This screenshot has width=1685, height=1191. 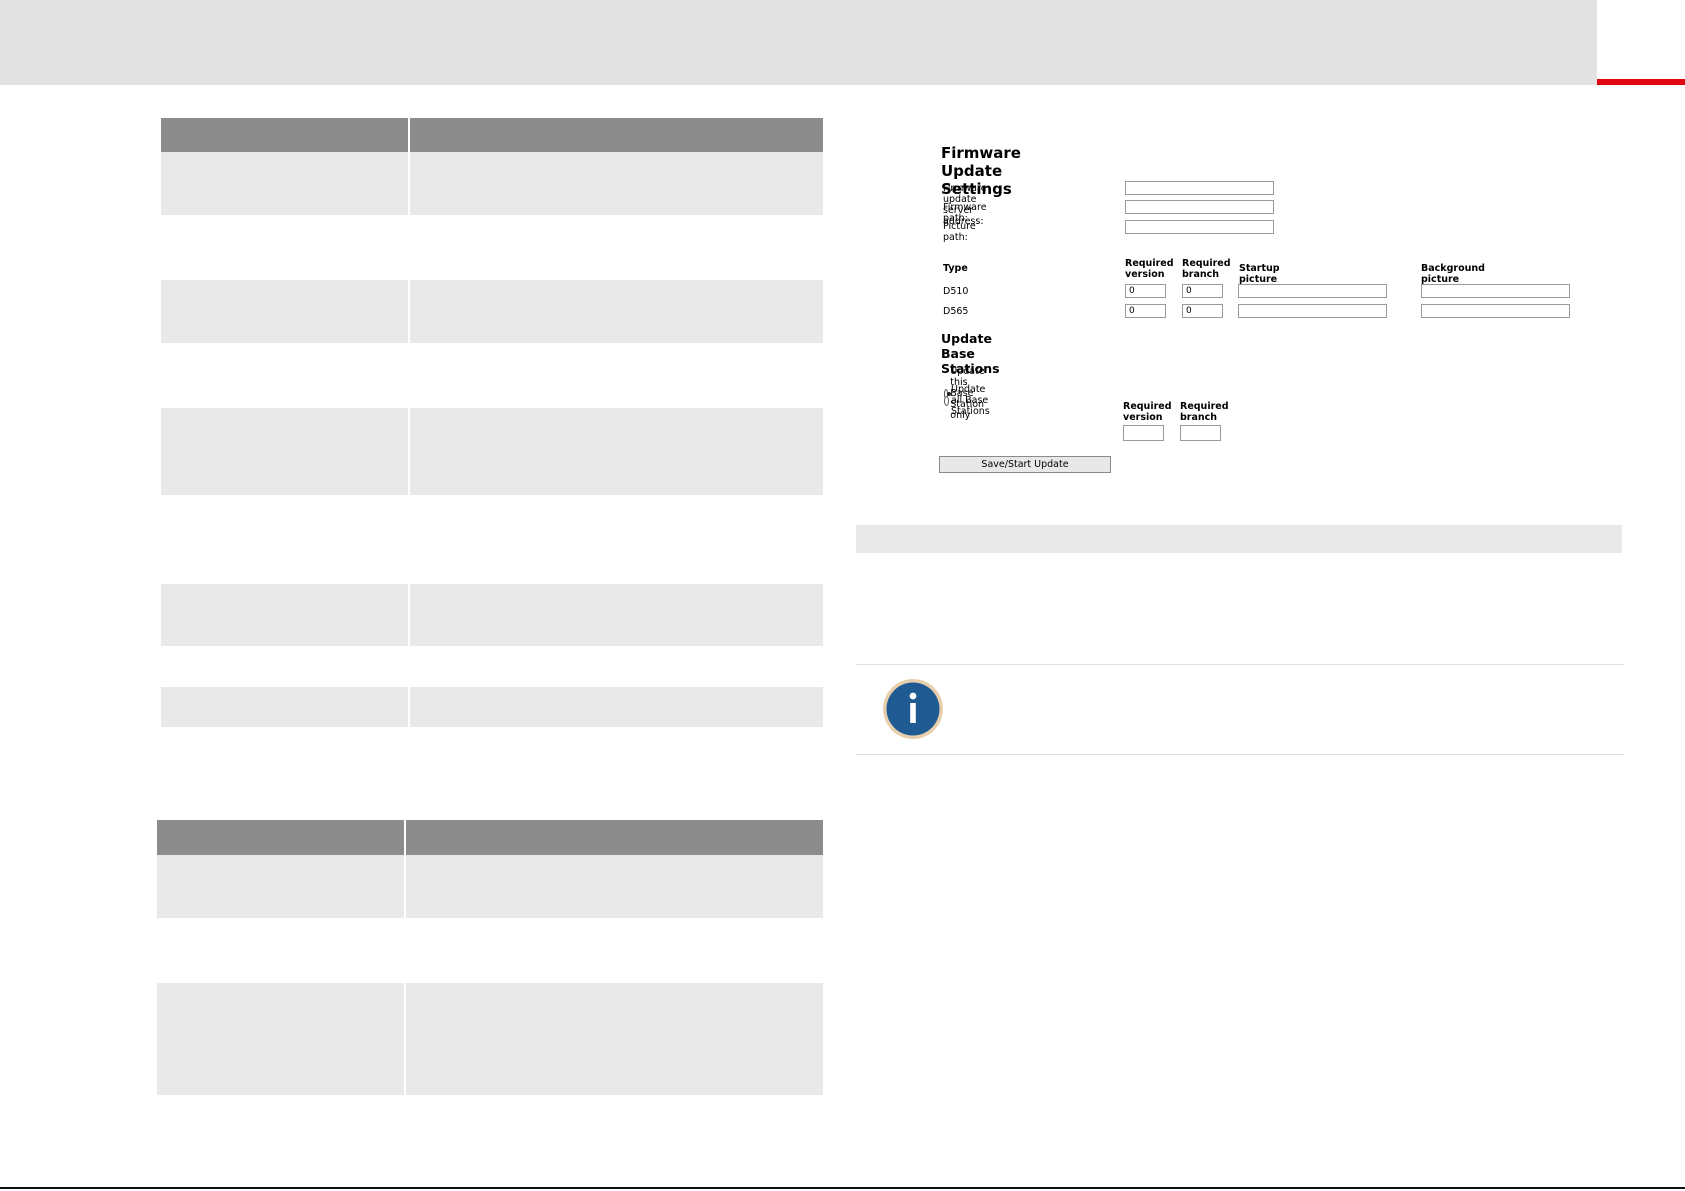 I want to click on d510-background-picture-input, so click(x=1495, y=291).